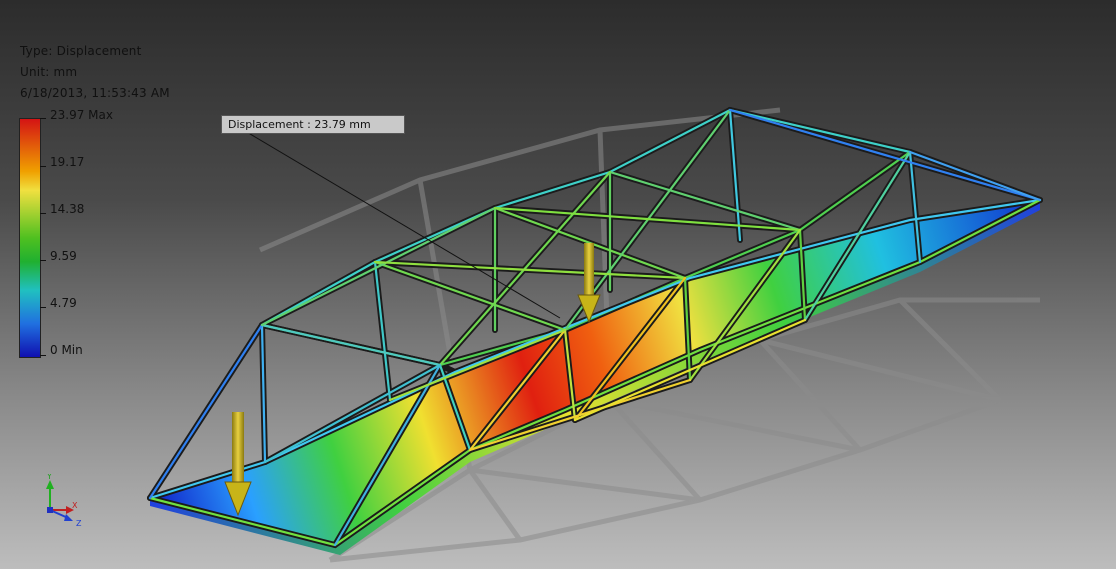 This screenshot has width=1116, height=569. Describe the element at coordinates (81, 51) in the screenshot. I see `result-type-label: Type: Displacement` at that location.